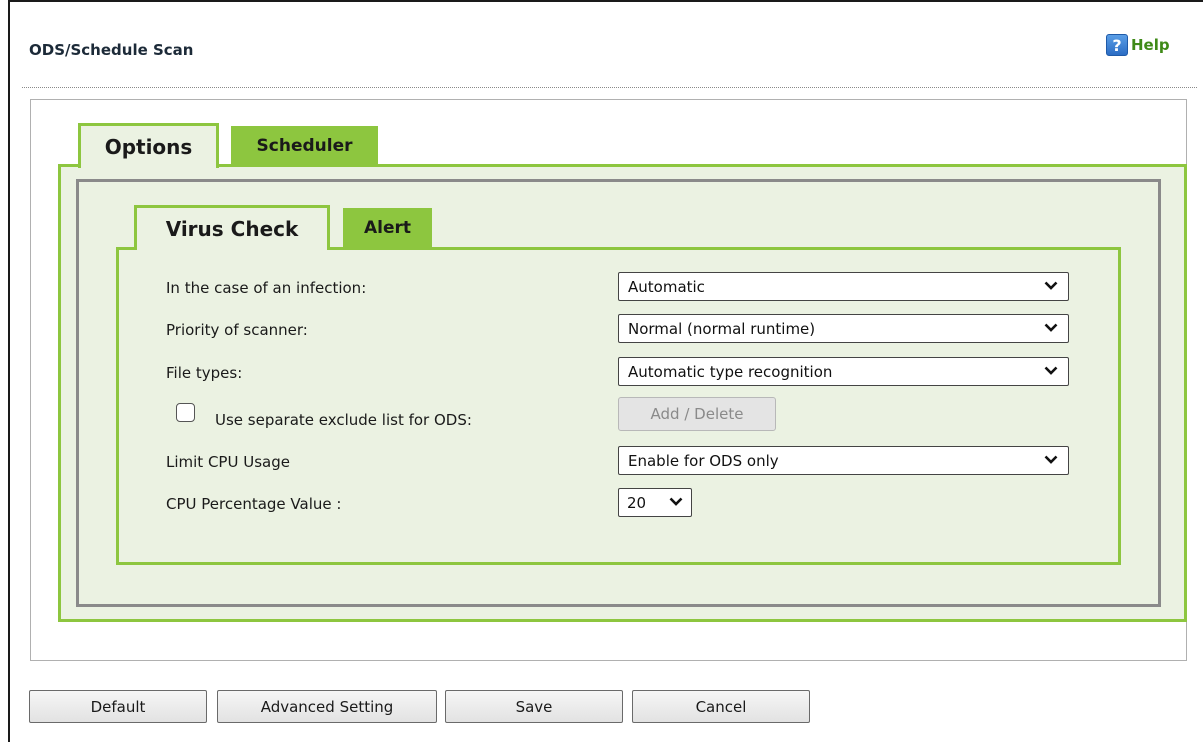 This screenshot has height=742, width=1203. I want to click on tab-options: Options, so click(148, 145).